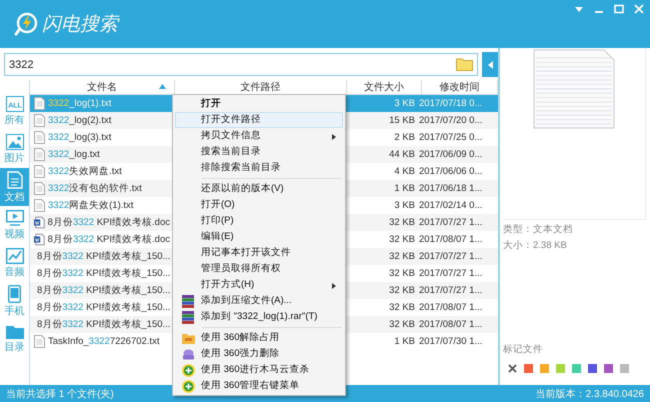 Image resolution: width=650 pixels, height=402 pixels. Describe the element at coordinates (538, 229) in the screenshot. I see `file-type: 类型：文本文档` at that location.